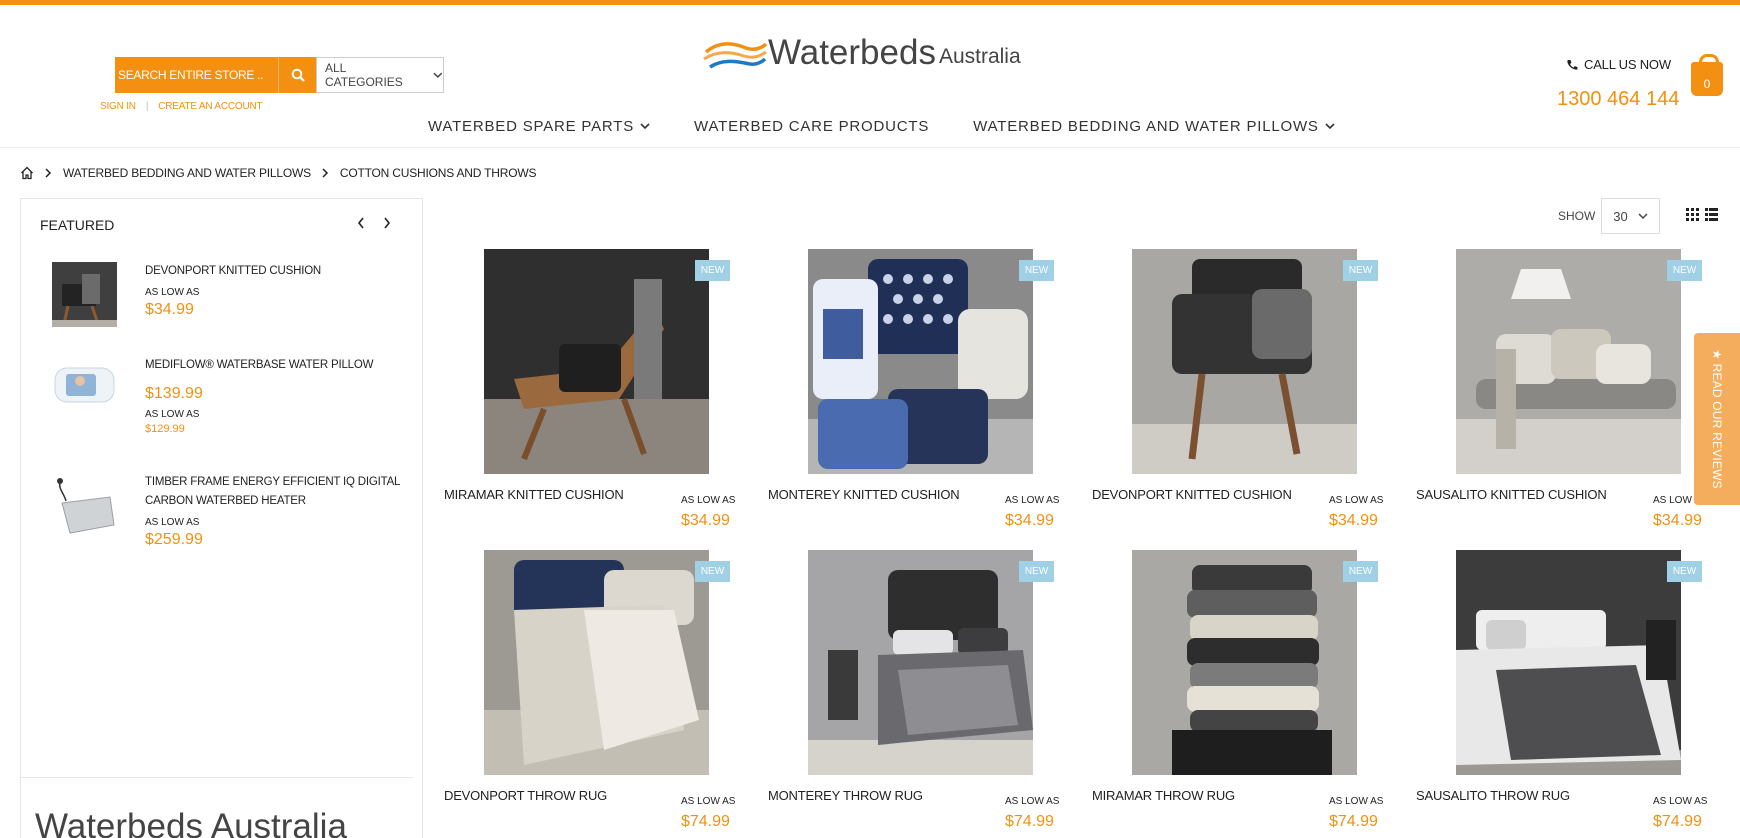 This screenshot has height=838, width=1740. What do you see at coordinates (1511, 494) in the screenshot?
I see `product-name: SAUSALITO KNITTED CUSHION` at bounding box center [1511, 494].